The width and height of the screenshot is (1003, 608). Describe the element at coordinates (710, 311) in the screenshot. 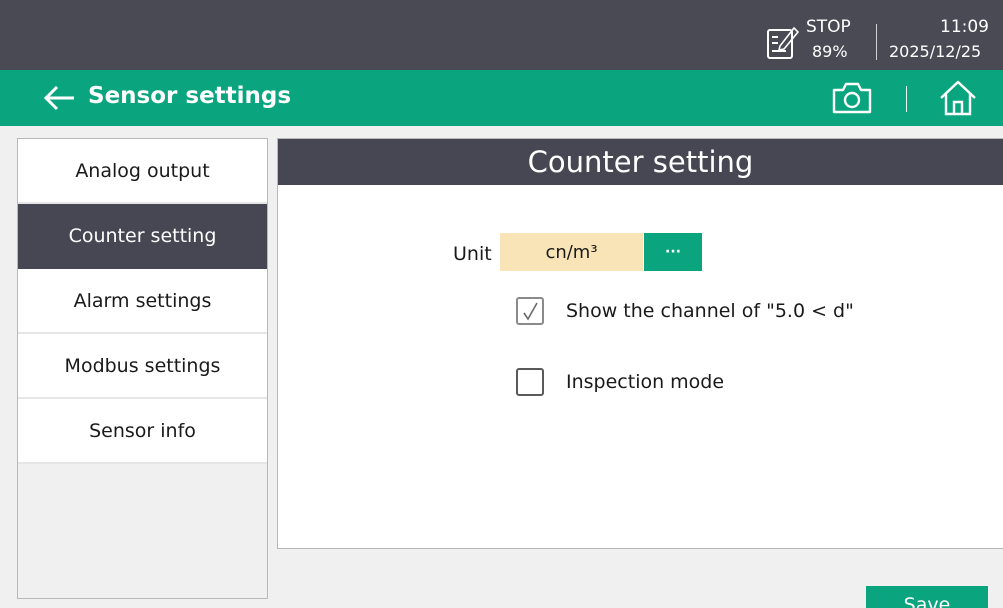

I see `show-channel-label: Show the channel of "5.0 < d"` at that location.